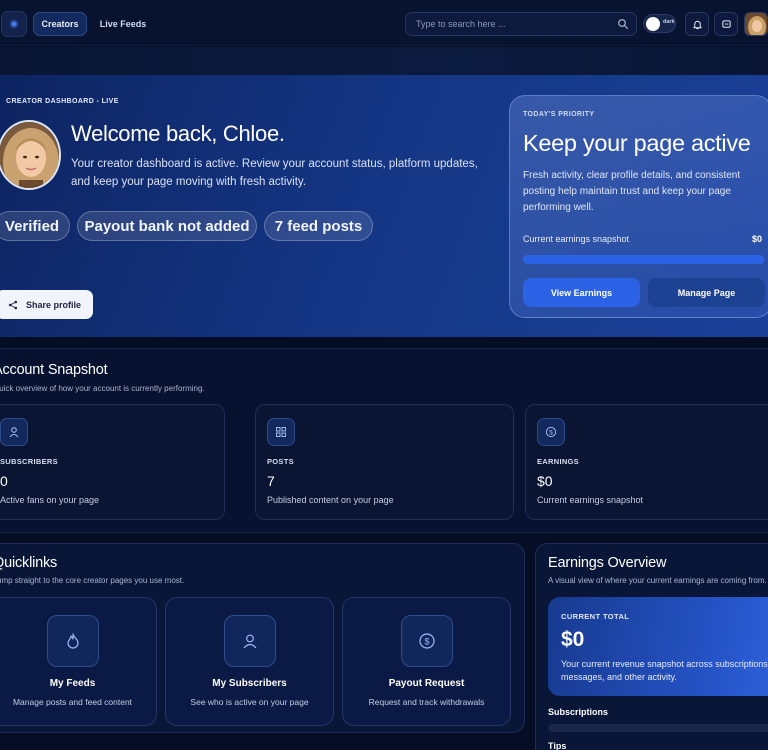  What do you see at coordinates (595, 616) in the screenshot?
I see `current-total-label: CURRENT TOTAL` at bounding box center [595, 616].